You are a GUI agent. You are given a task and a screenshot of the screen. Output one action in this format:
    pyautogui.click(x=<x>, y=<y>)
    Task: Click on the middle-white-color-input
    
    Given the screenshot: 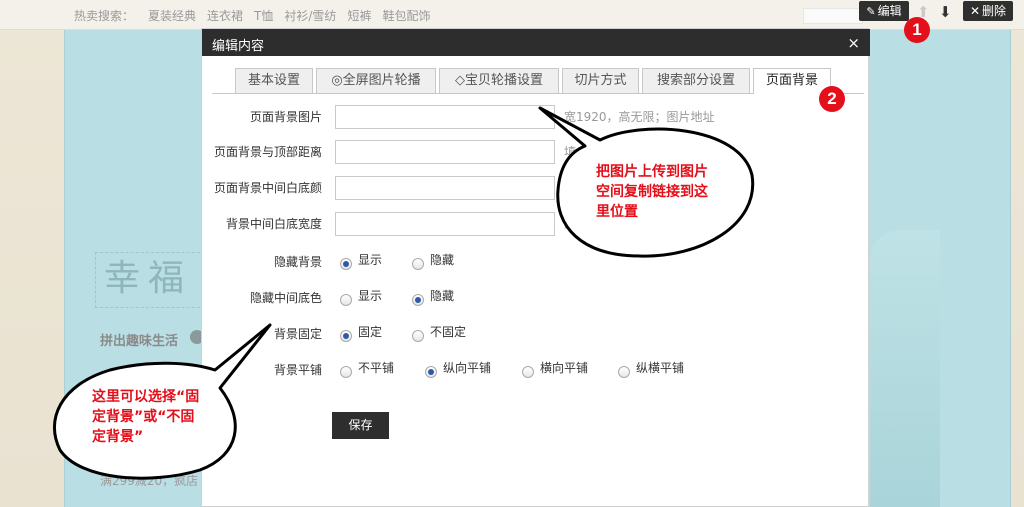 What is the action you would take?
    pyautogui.click(x=445, y=188)
    